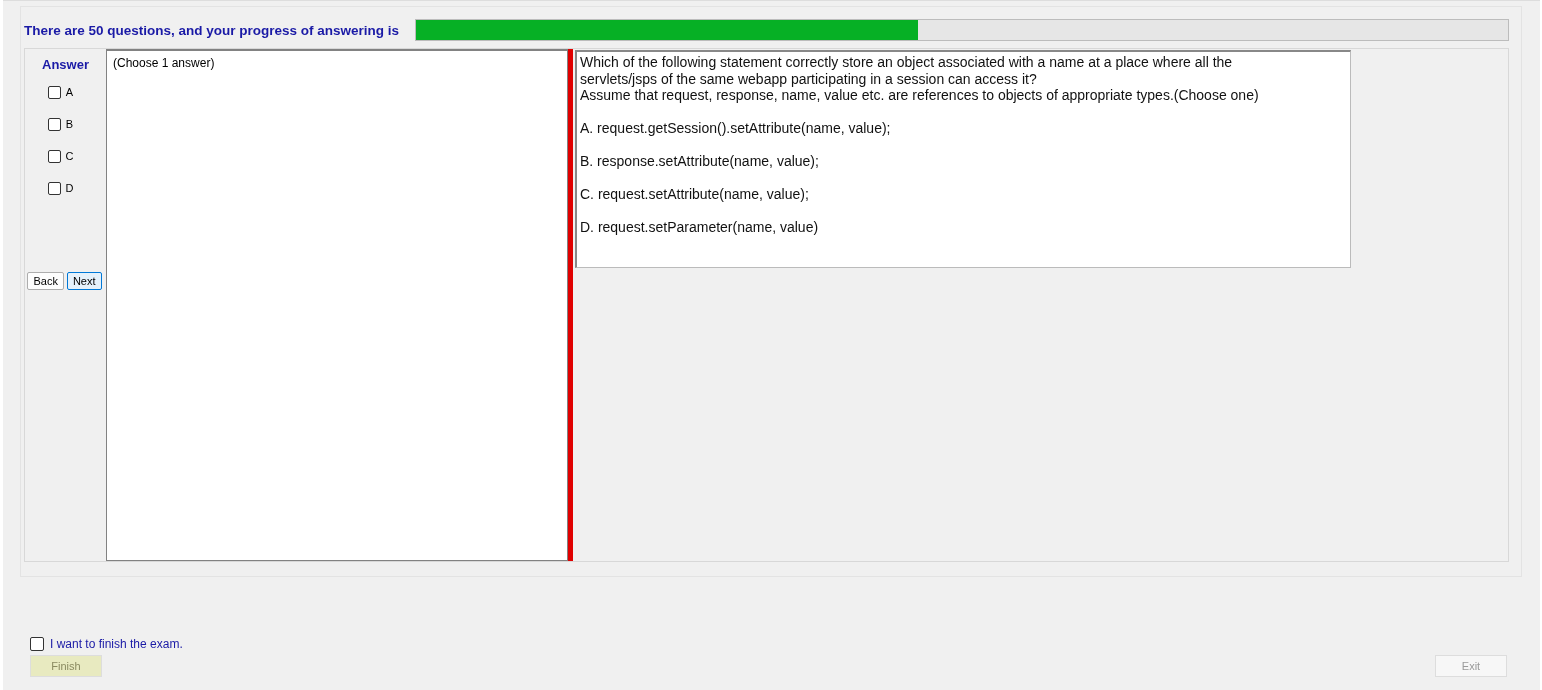 This screenshot has width=1542, height=690. I want to click on option-label: B, so click(69, 124).